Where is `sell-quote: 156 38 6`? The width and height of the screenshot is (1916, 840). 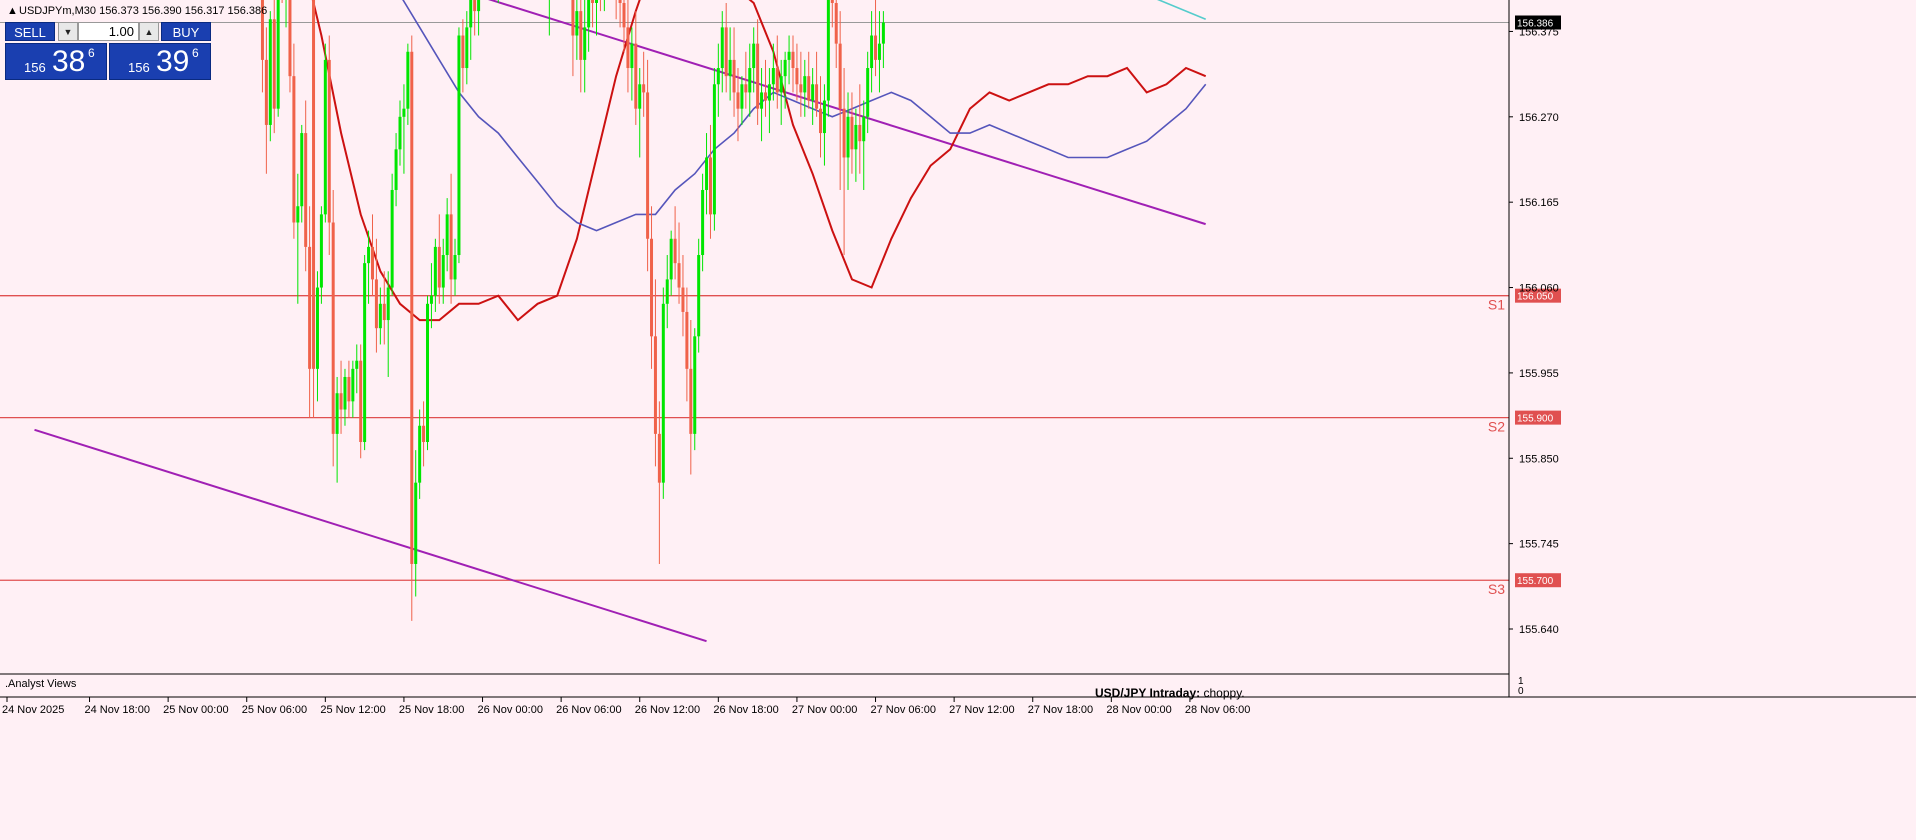 sell-quote: 156 38 6 is located at coordinates (56, 61).